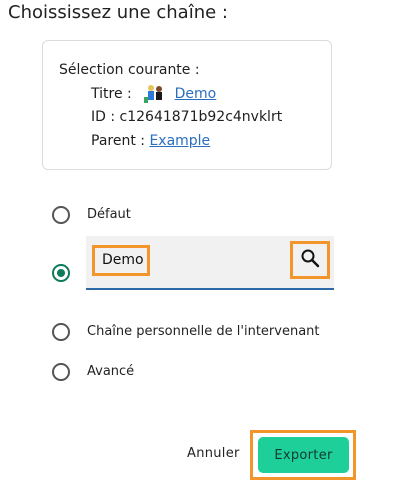 This screenshot has width=395, height=481. What do you see at coordinates (196, 94) in the screenshot?
I see `title-link: Demo` at bounding box center [196, 94].